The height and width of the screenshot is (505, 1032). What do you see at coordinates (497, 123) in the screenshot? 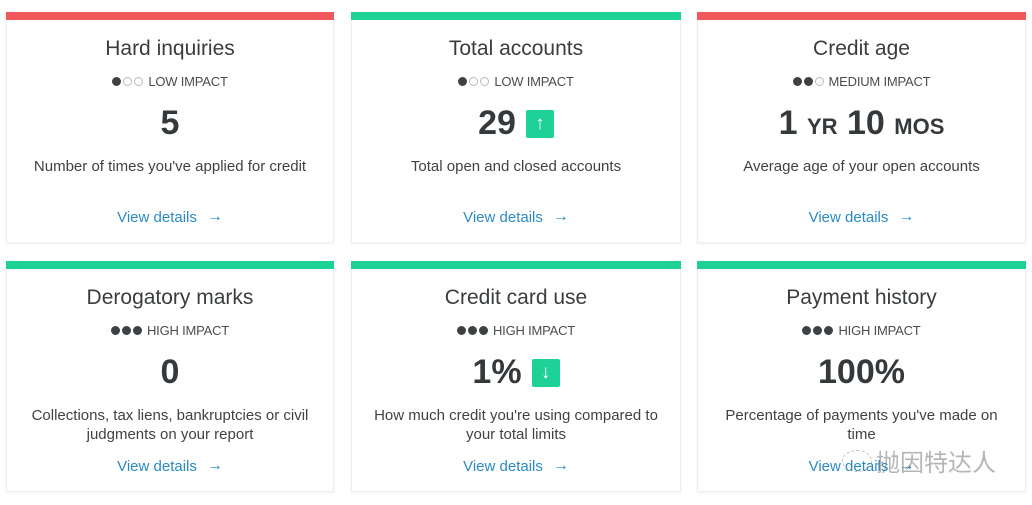
I see `card-value: 29` at bounding box center [497, 123].